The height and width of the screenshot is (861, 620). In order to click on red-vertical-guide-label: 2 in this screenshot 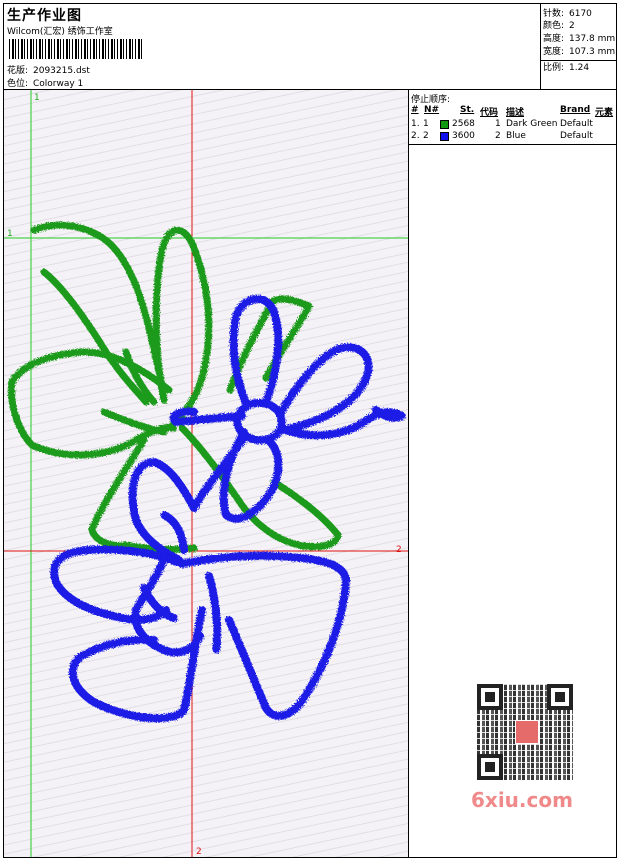, I will do `click(199, 852)`.